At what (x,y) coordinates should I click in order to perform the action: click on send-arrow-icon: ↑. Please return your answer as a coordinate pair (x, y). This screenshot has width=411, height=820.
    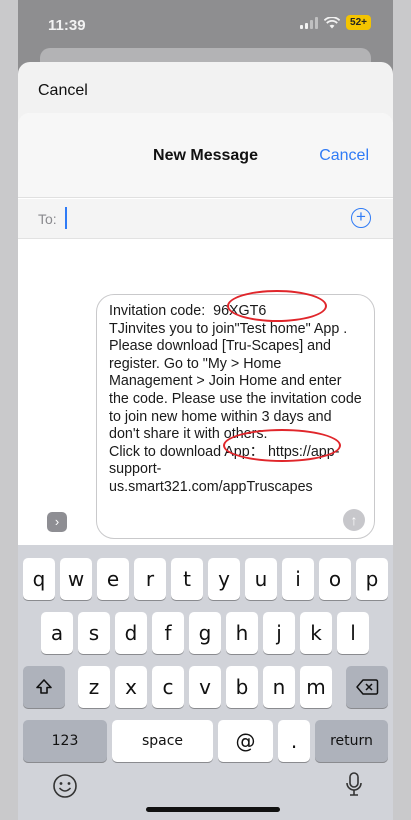
    Looking at the image, I should click on (354, 520).